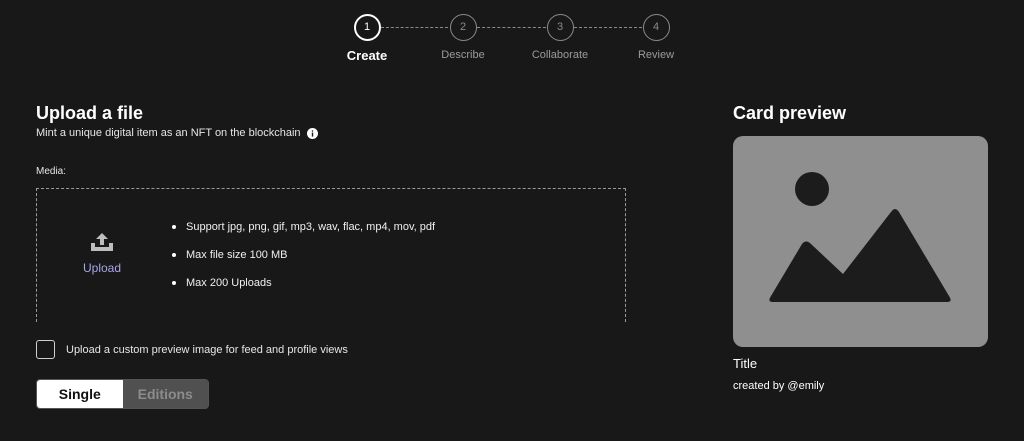 Image resolution: width=1024 pixels, height=441 pixels. Describe the element at coordinates (367, 27) in the screenshot. I see `step-number: 1` at that location.